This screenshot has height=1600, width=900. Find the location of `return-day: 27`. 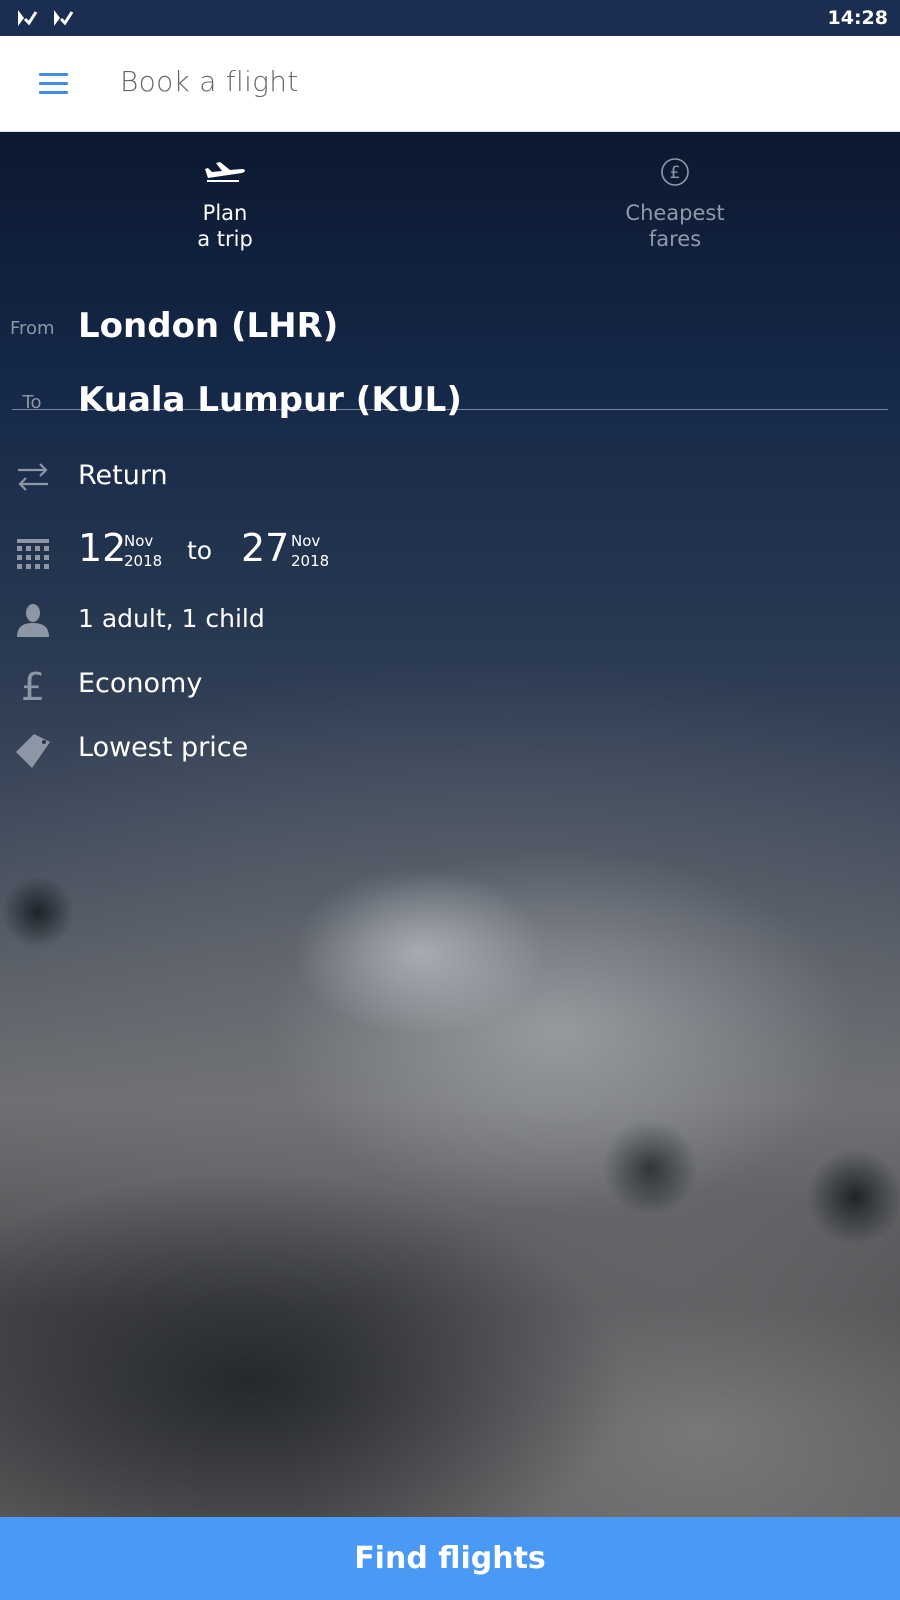

return-day: 27 is located at coordinates (265, 548).